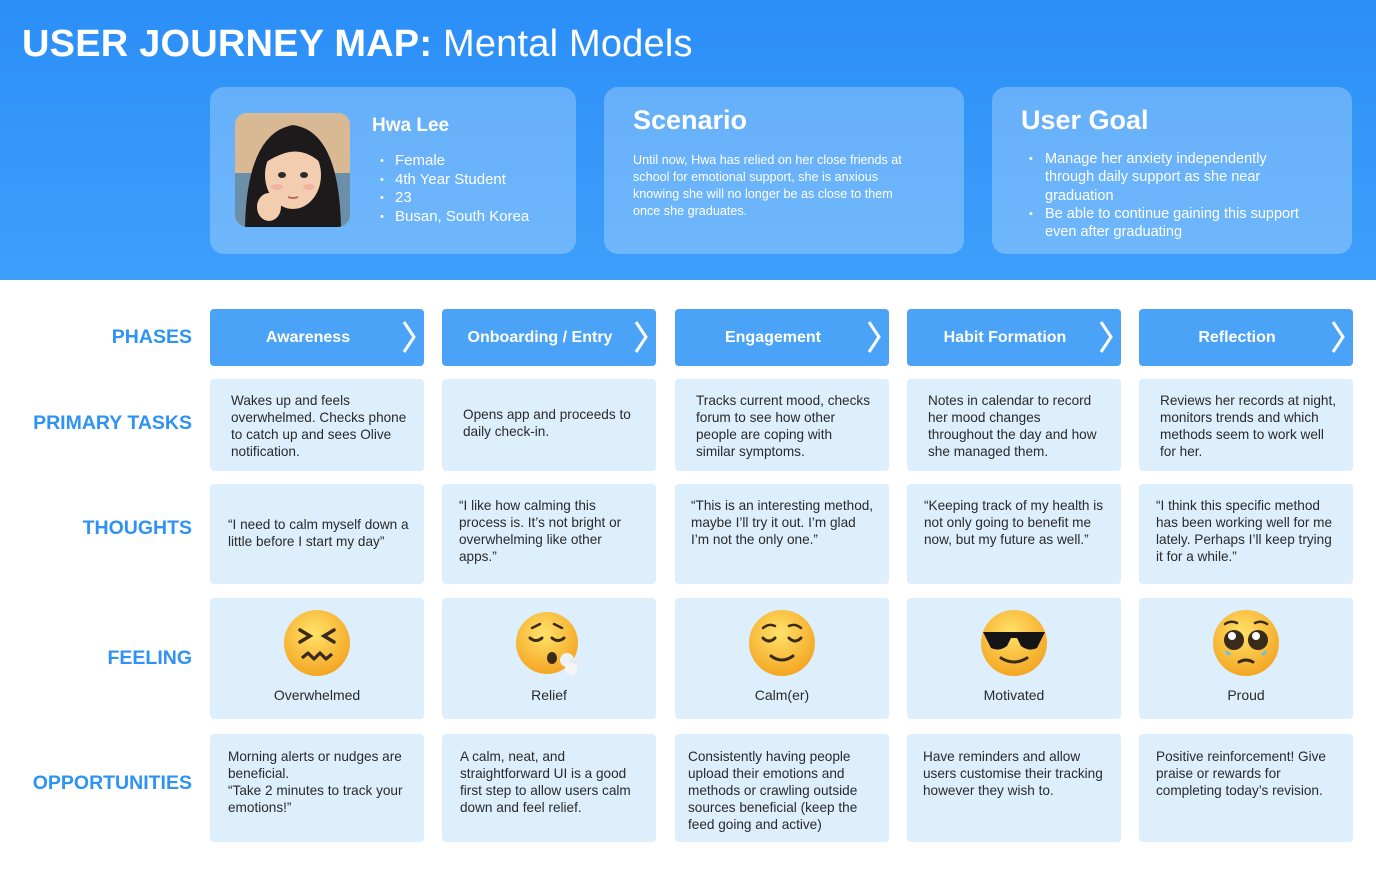  I want to click on scenario-title: Scenario, so click(690, 120).